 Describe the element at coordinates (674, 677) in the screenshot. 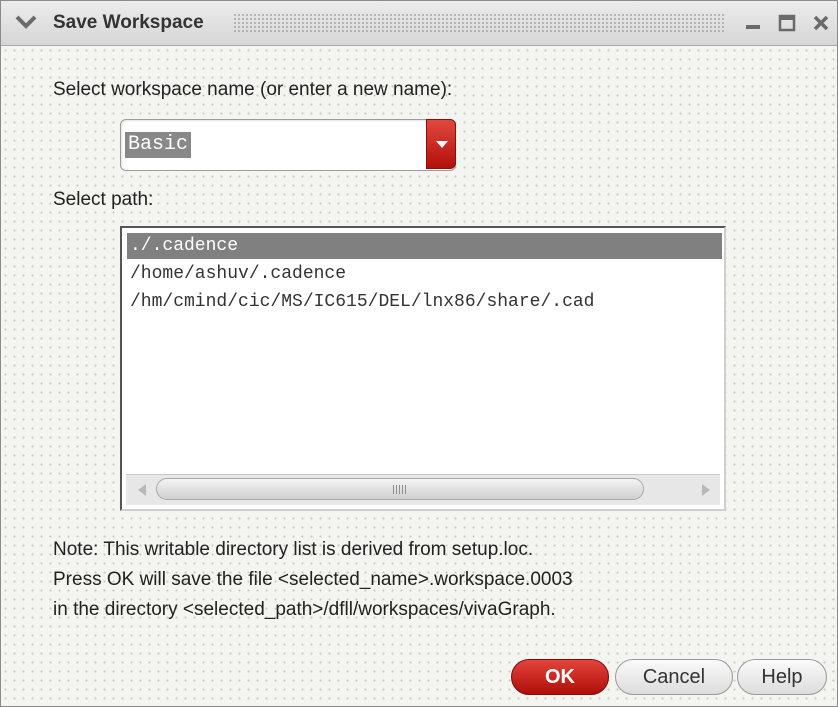

I see `cancel-button: Cancel` at that location.